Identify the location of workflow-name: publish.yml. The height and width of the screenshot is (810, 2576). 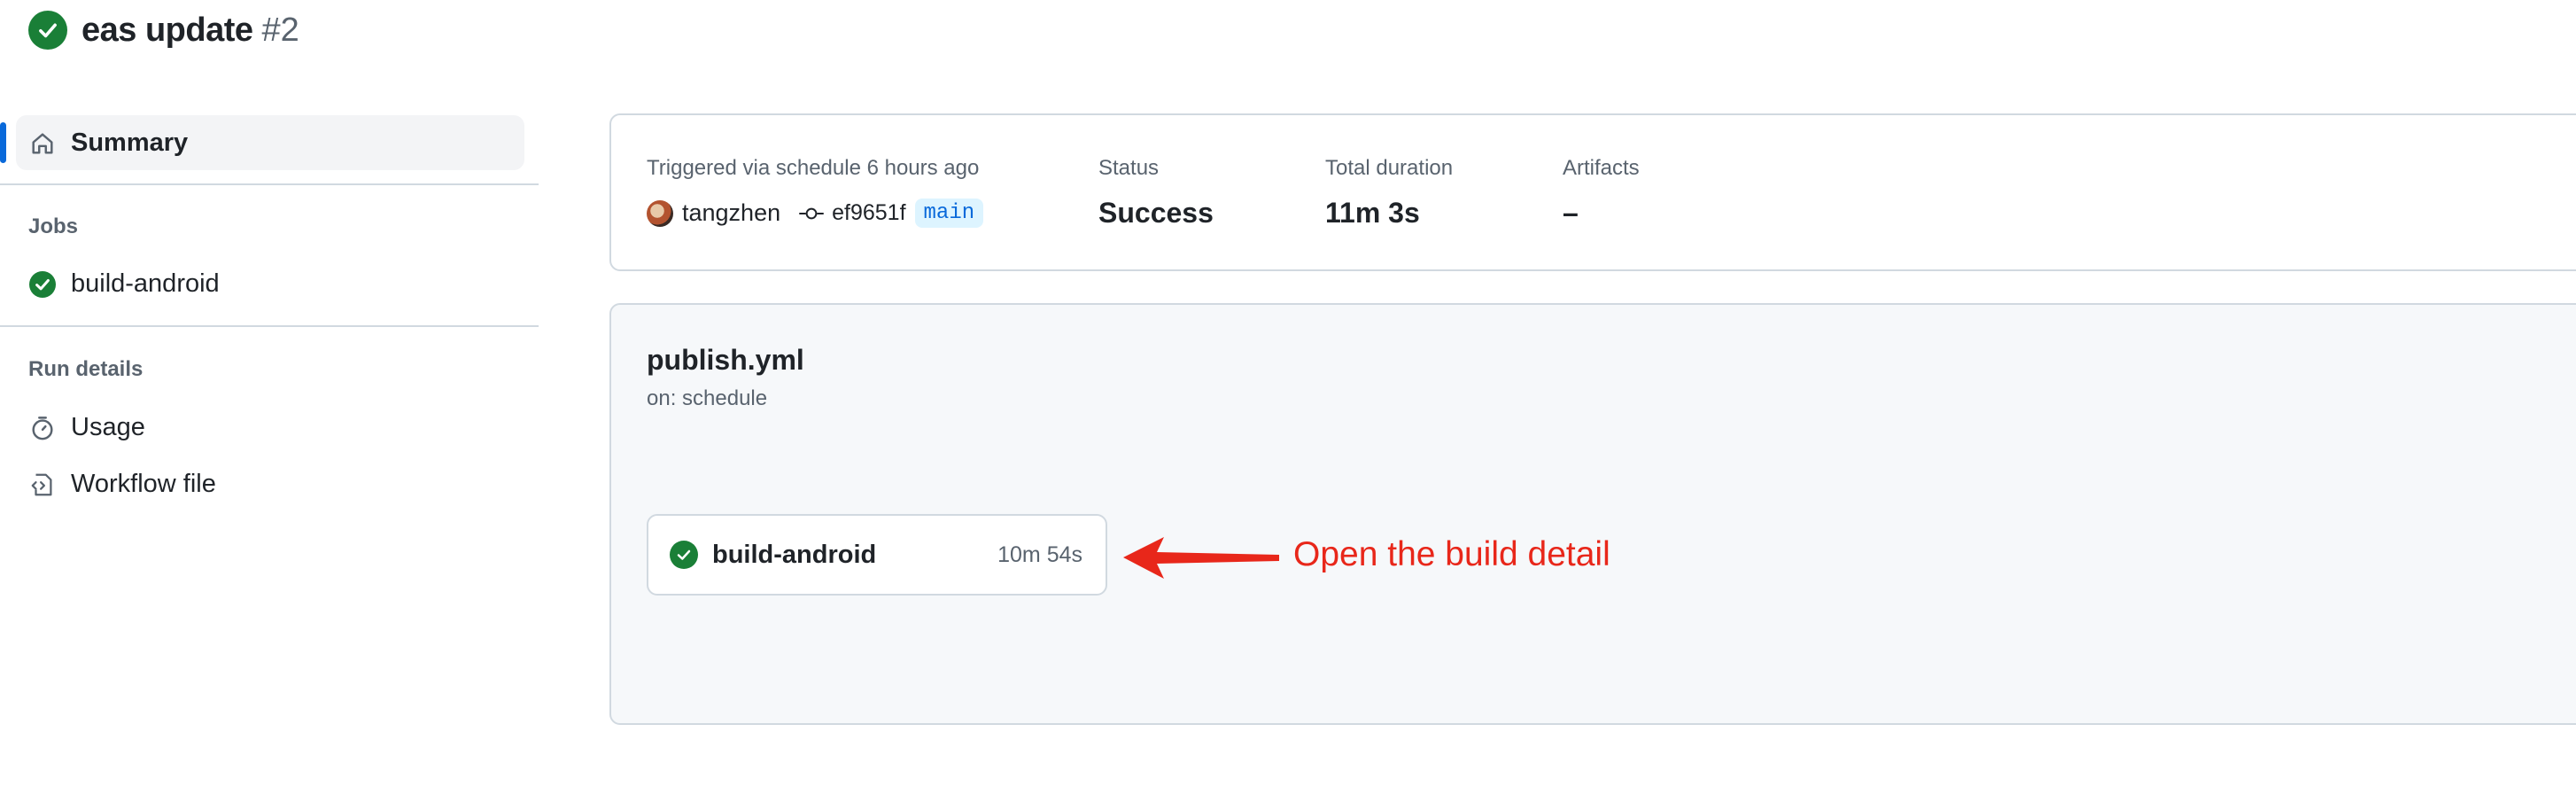
(725, 360).